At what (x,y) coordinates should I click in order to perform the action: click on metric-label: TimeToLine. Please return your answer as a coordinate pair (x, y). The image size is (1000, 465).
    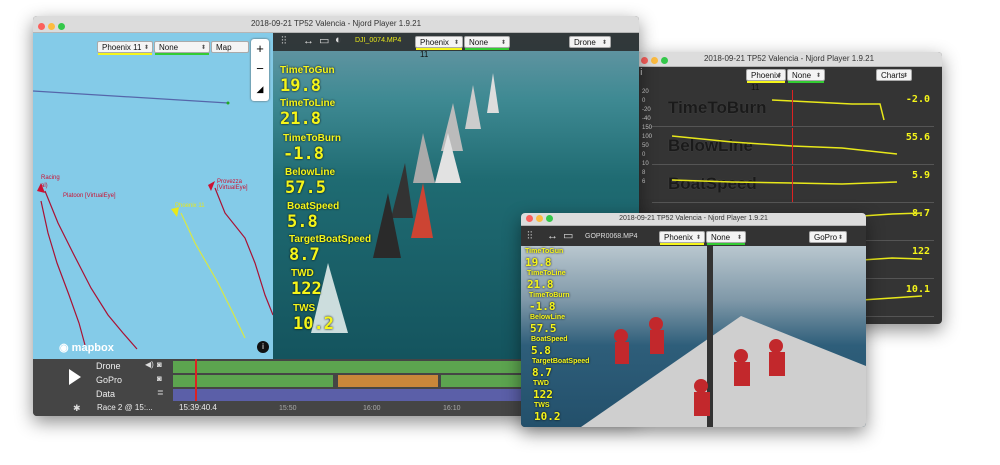
    Looking at the image, I should click on (546, 273).